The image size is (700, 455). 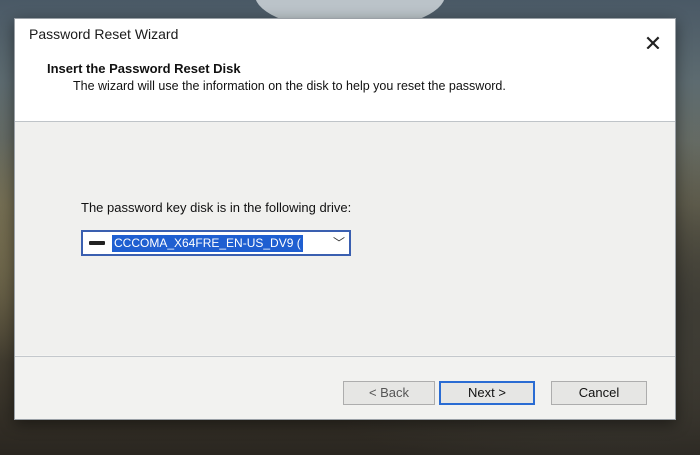 I want to click on usb-drive-icon, so click(x=97, y=243).